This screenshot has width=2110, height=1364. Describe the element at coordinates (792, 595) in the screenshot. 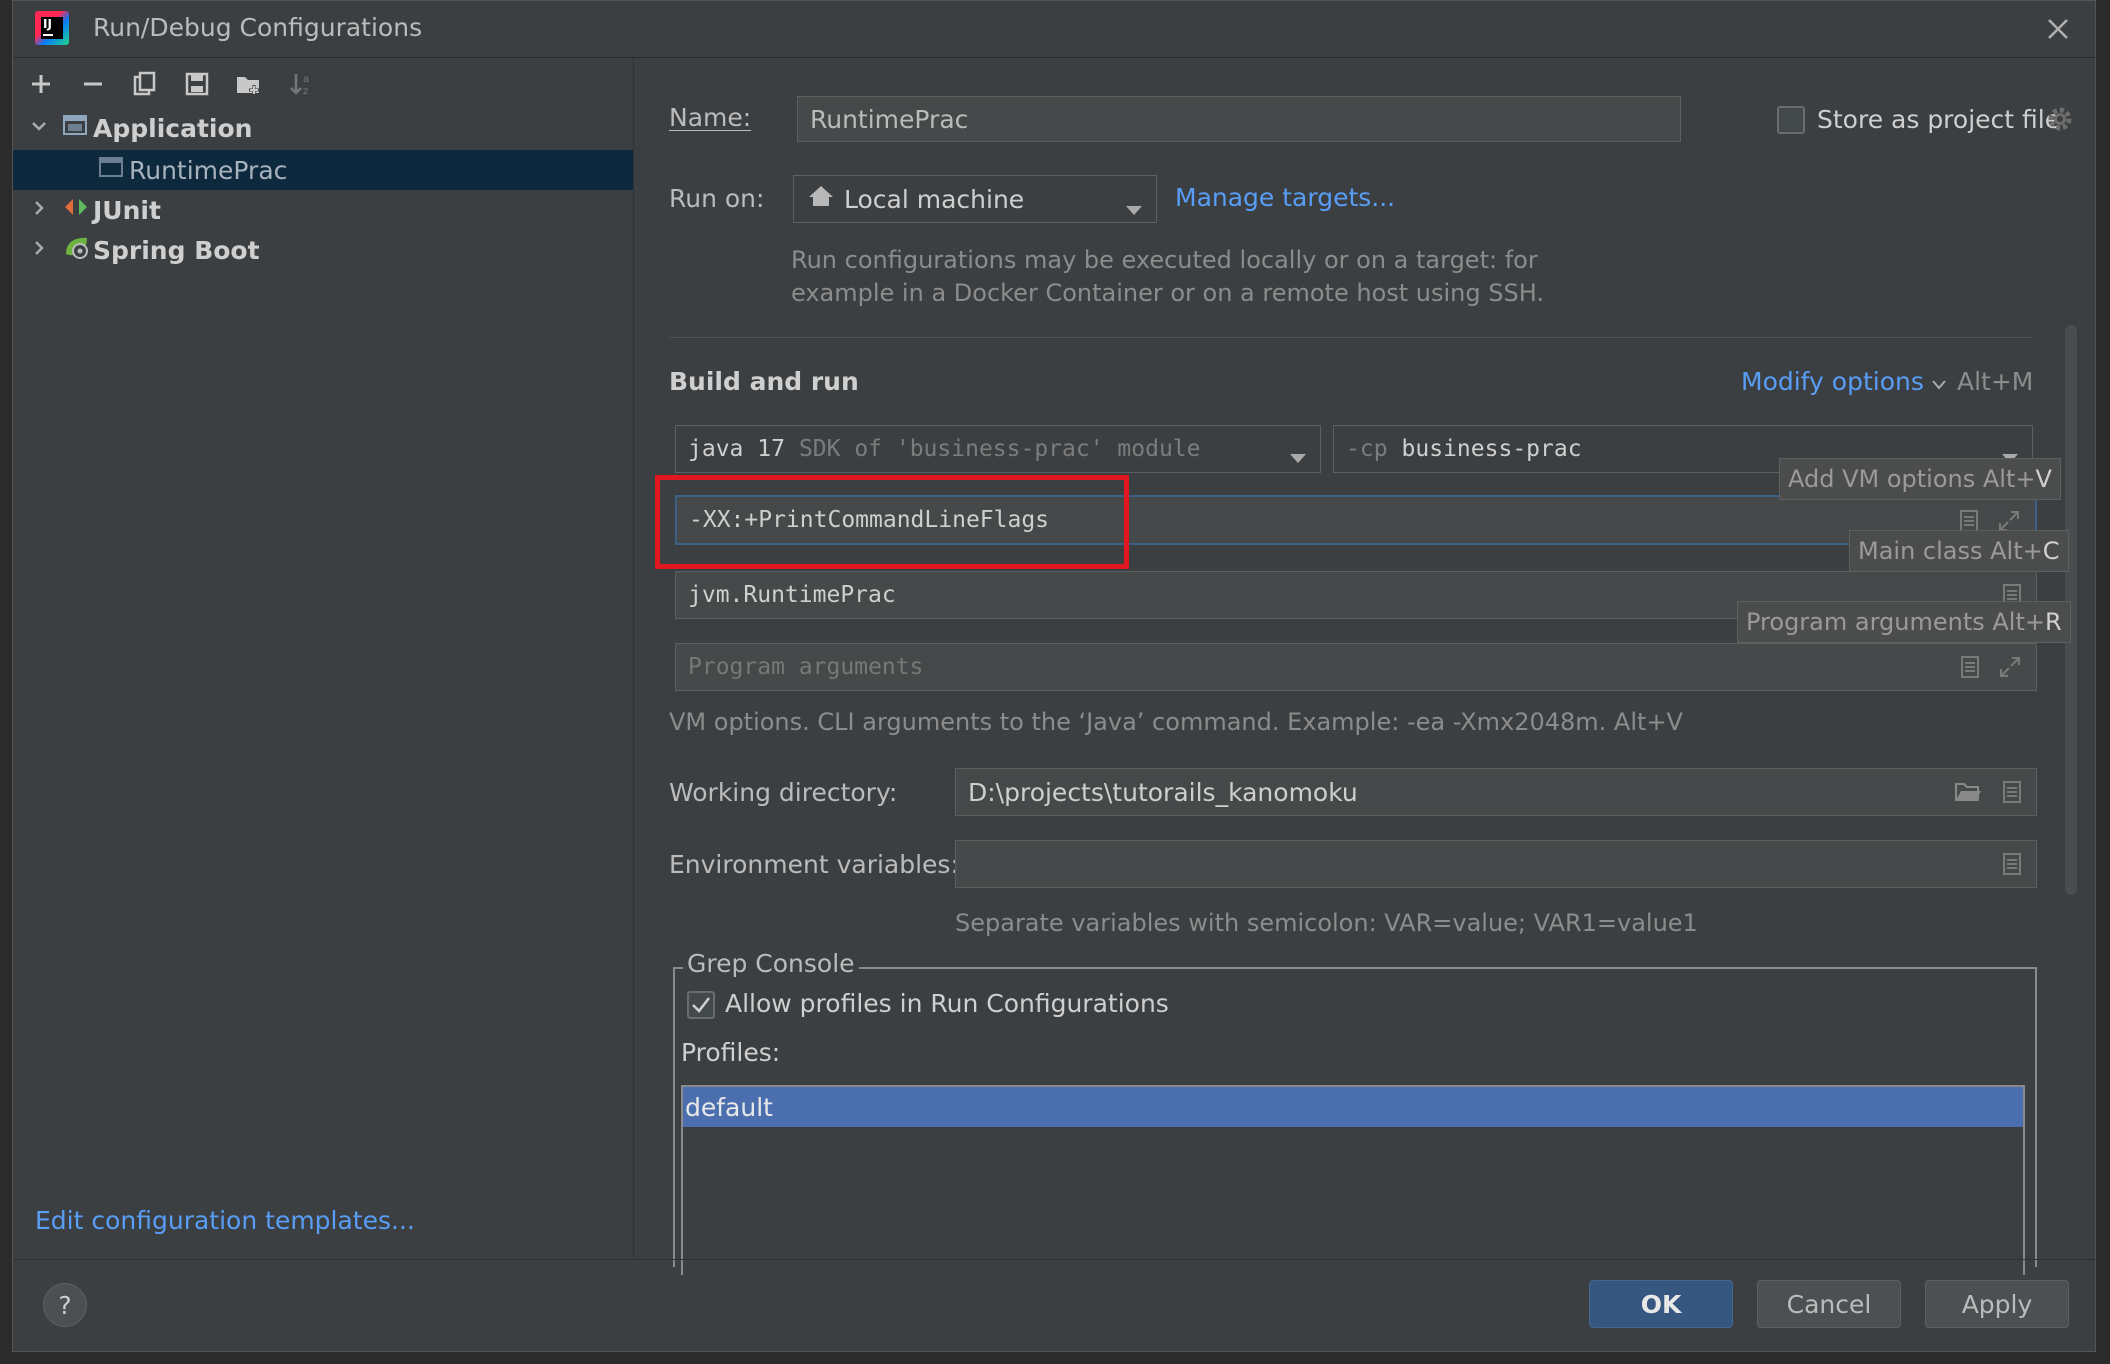

I see `main-class-value: jvm.RuntimePrac` at that location.